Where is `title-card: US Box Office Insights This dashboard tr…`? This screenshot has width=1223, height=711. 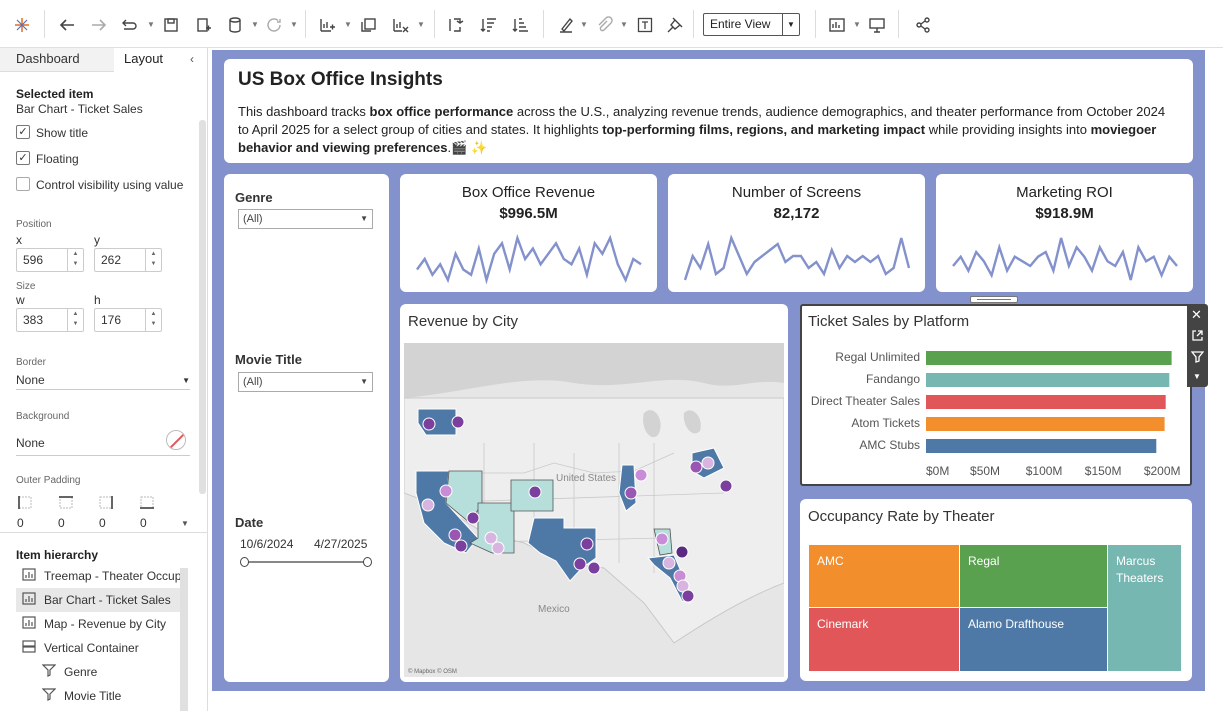
title-card: US Box Office Insights This dashboard tr… is located at coordinates (708, 111).